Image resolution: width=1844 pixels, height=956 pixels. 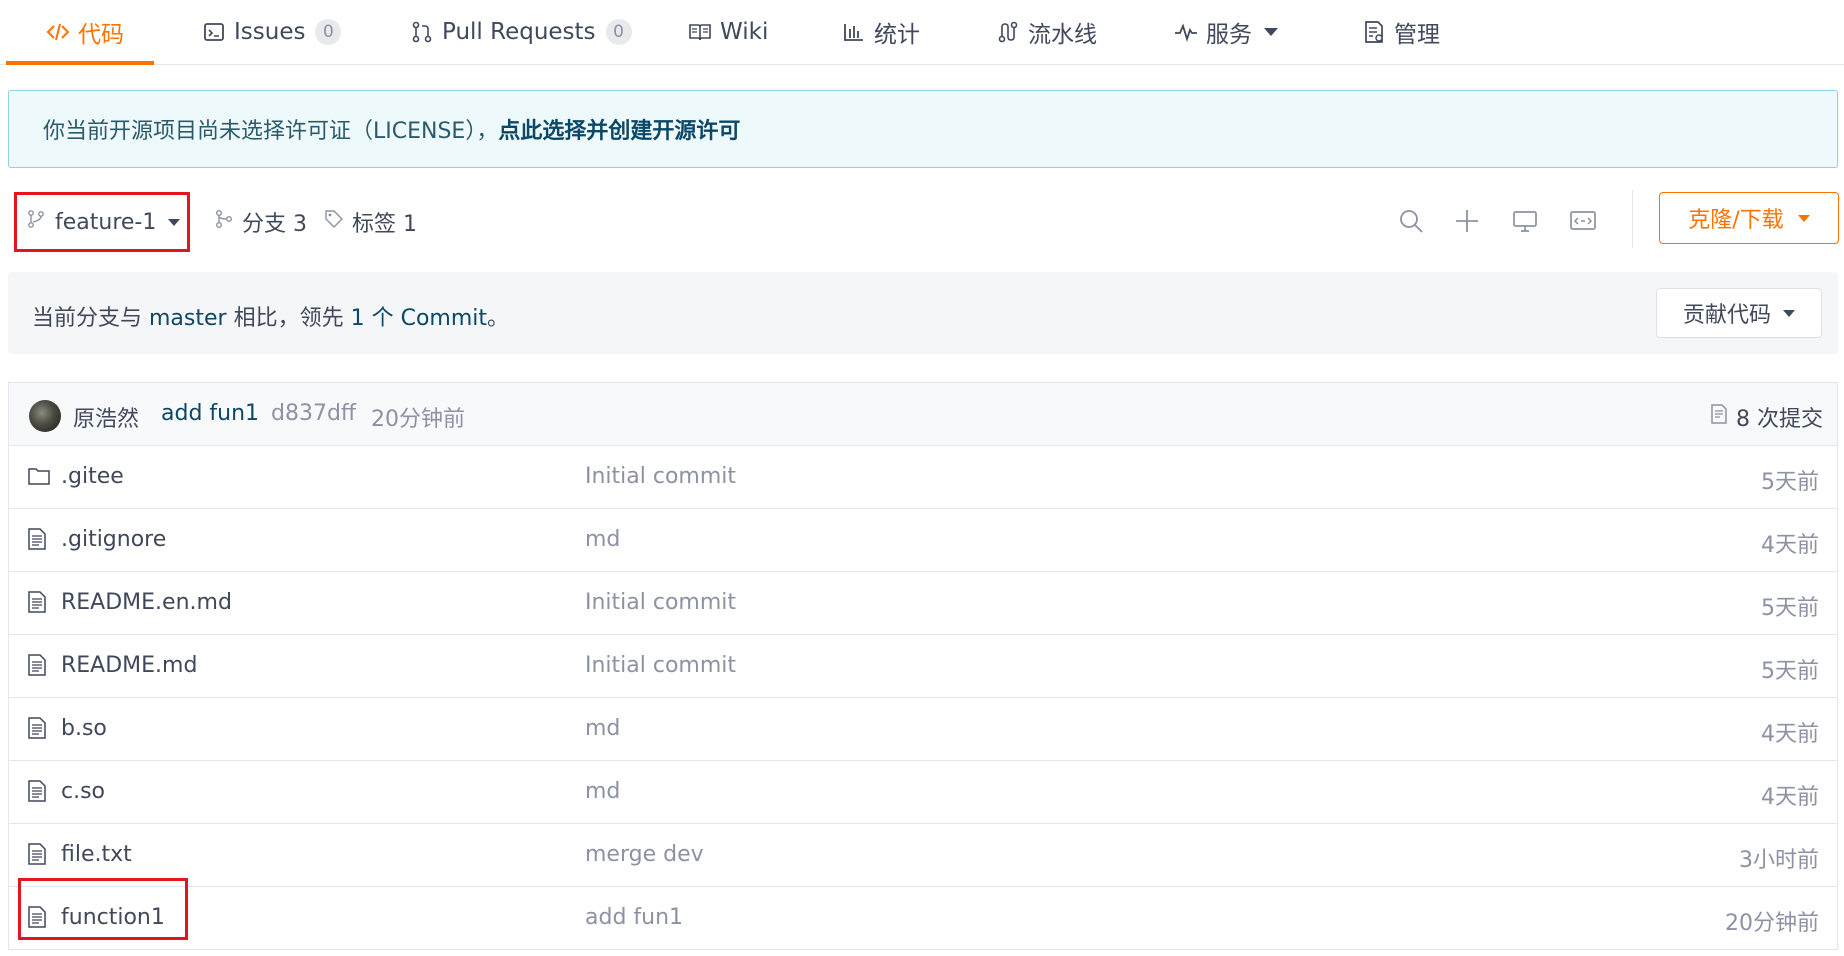 What do you see at coordinates (83, 791) in the screenshot?
I see `file-name: c.so` at bounding box center [83, 791].